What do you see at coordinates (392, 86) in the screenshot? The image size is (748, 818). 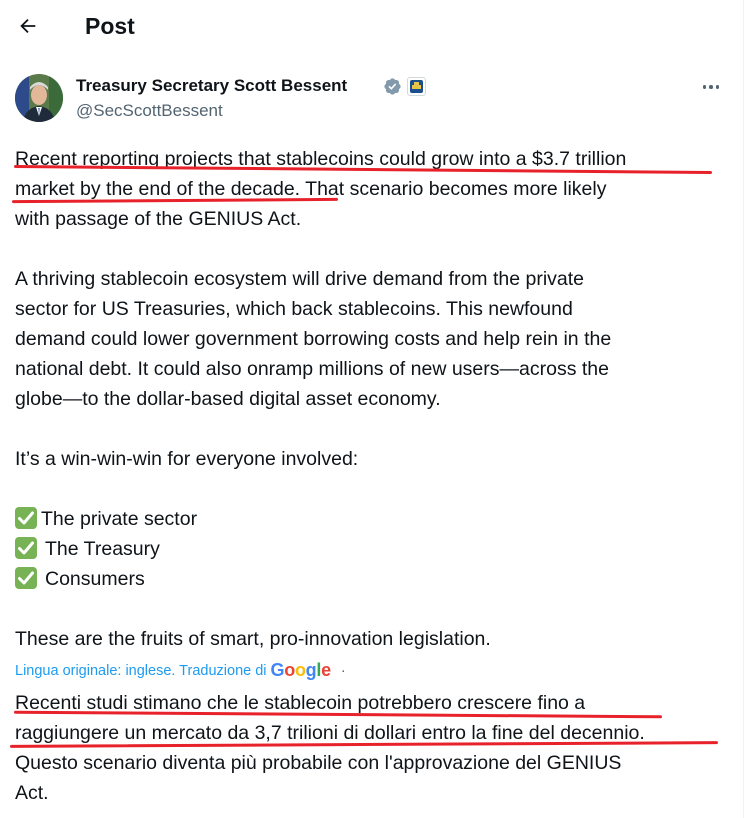 I see `verified-badge-icon` at bounding box center [392, 86].